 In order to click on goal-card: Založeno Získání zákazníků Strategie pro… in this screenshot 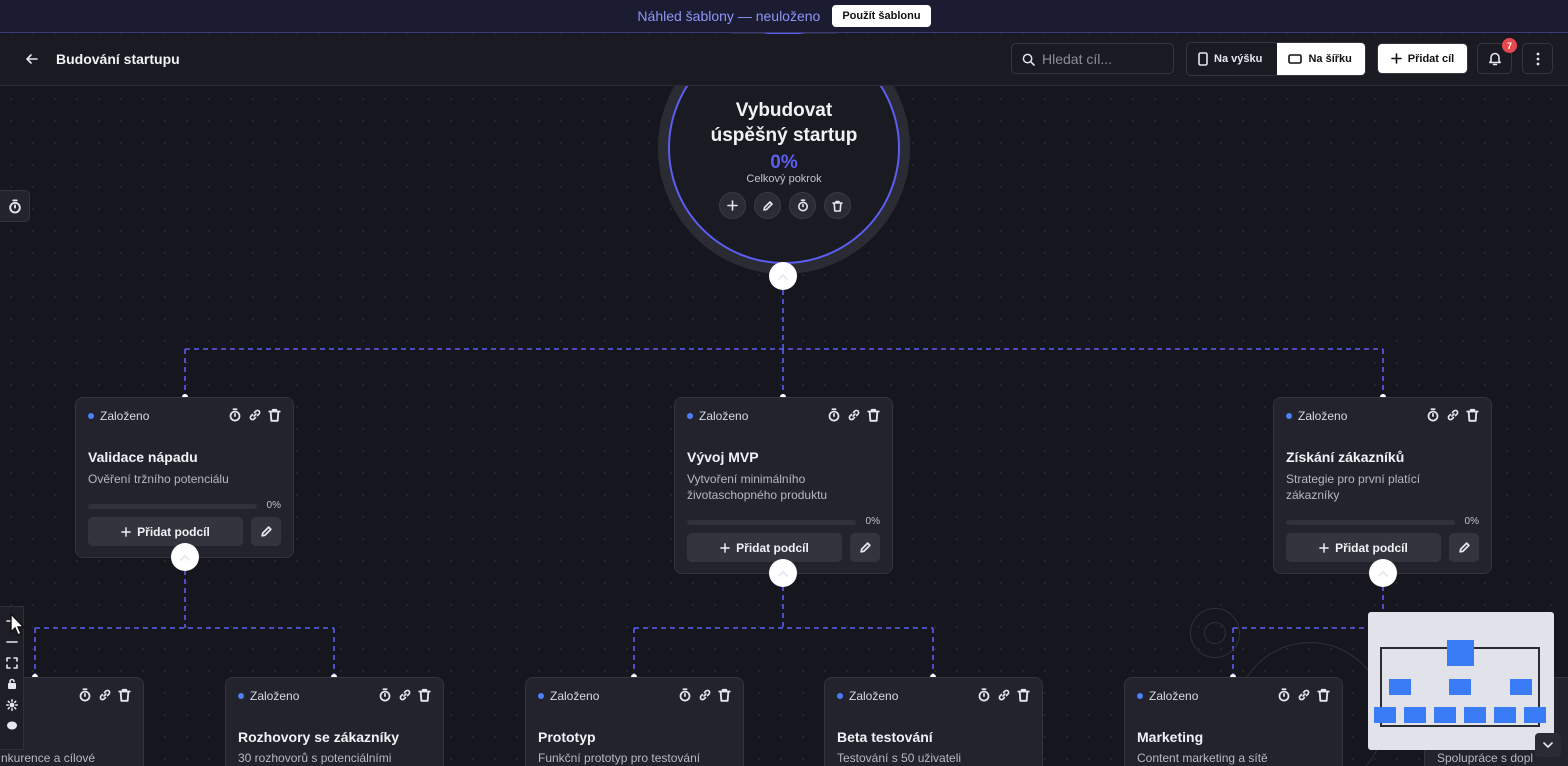, I will do `click(1382, 485)`.